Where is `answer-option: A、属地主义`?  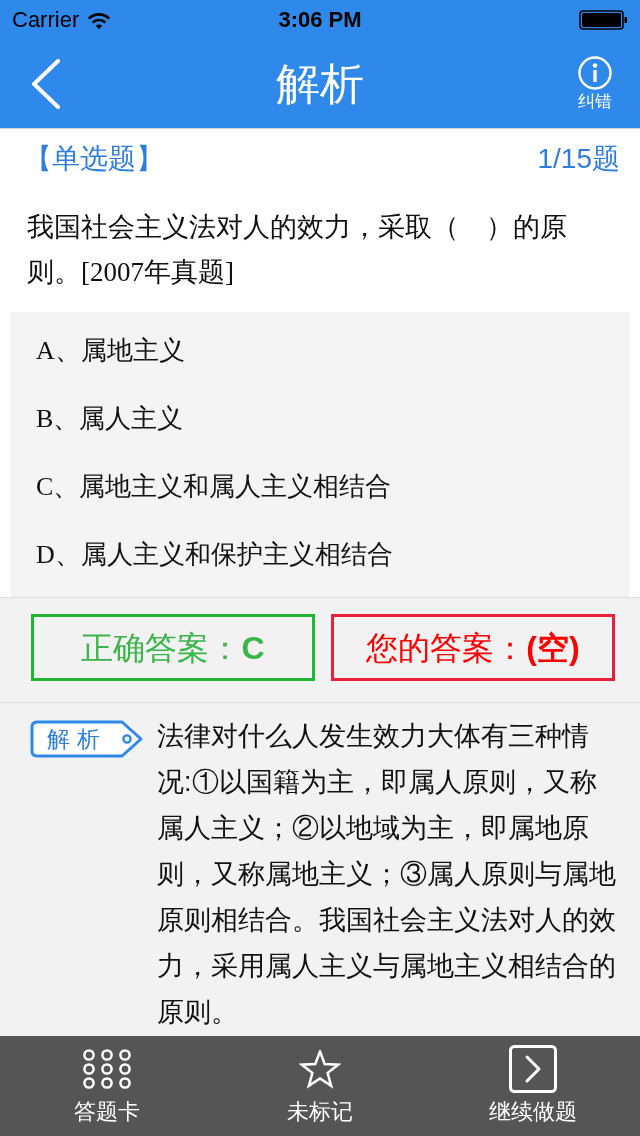
answer-option: A、属地主义 is located at coordinates (320, 350).